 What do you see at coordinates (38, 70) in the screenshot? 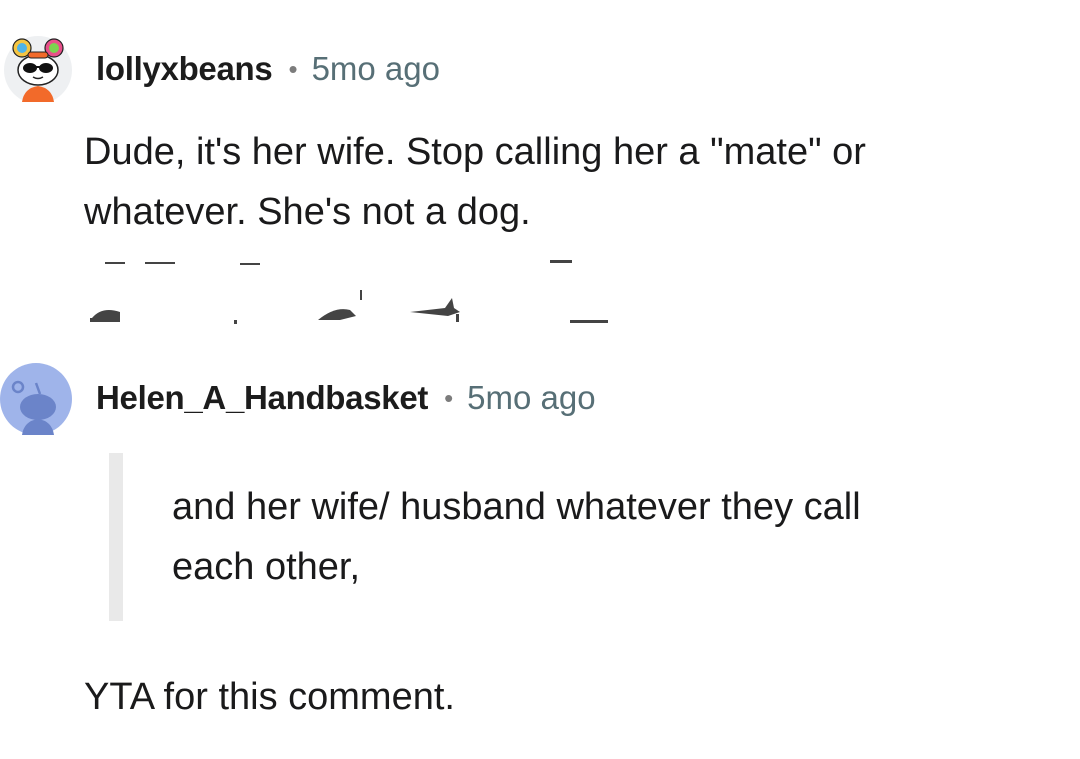
I see `snoo-avatar-sunglasses-icon` at bounding box center [38, 70].